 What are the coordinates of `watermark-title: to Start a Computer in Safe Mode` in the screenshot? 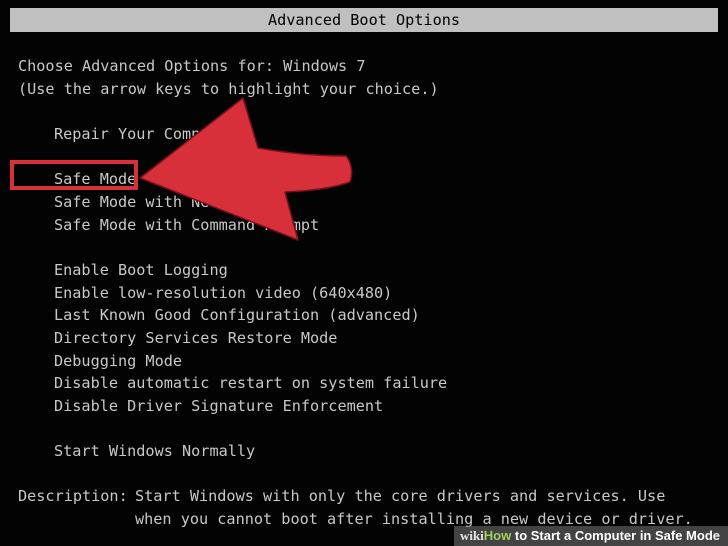 It's located at (615, 535).